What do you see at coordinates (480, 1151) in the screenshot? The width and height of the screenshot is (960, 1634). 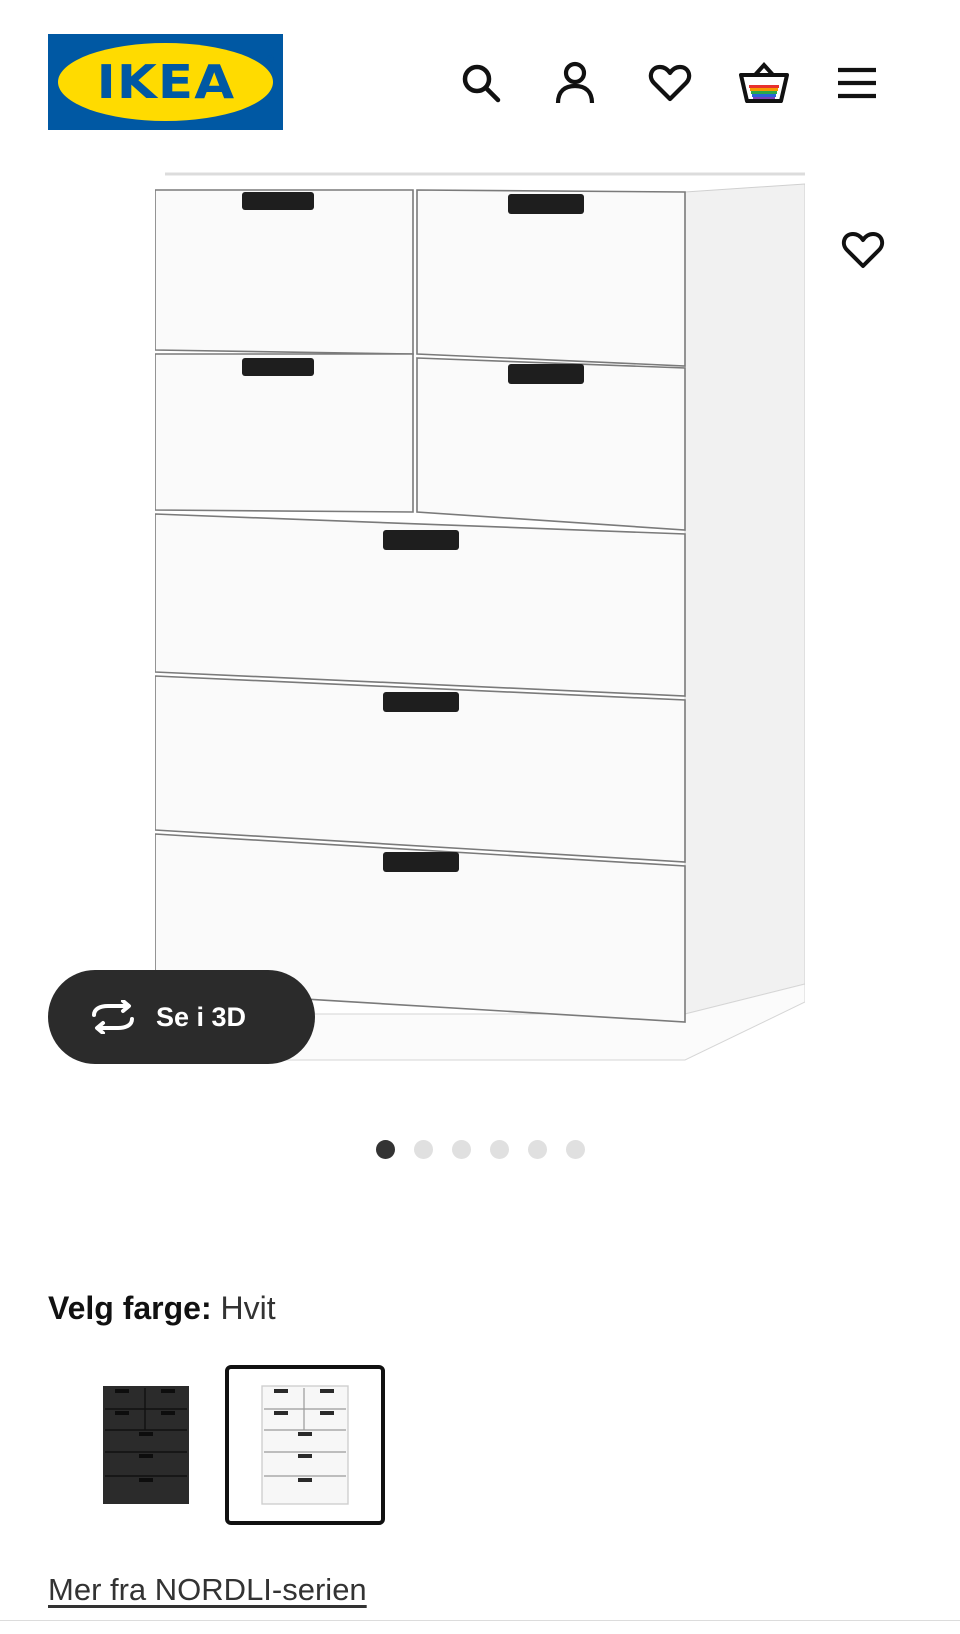 I see `carousel-pagination` at bounding box center [480, 1151].